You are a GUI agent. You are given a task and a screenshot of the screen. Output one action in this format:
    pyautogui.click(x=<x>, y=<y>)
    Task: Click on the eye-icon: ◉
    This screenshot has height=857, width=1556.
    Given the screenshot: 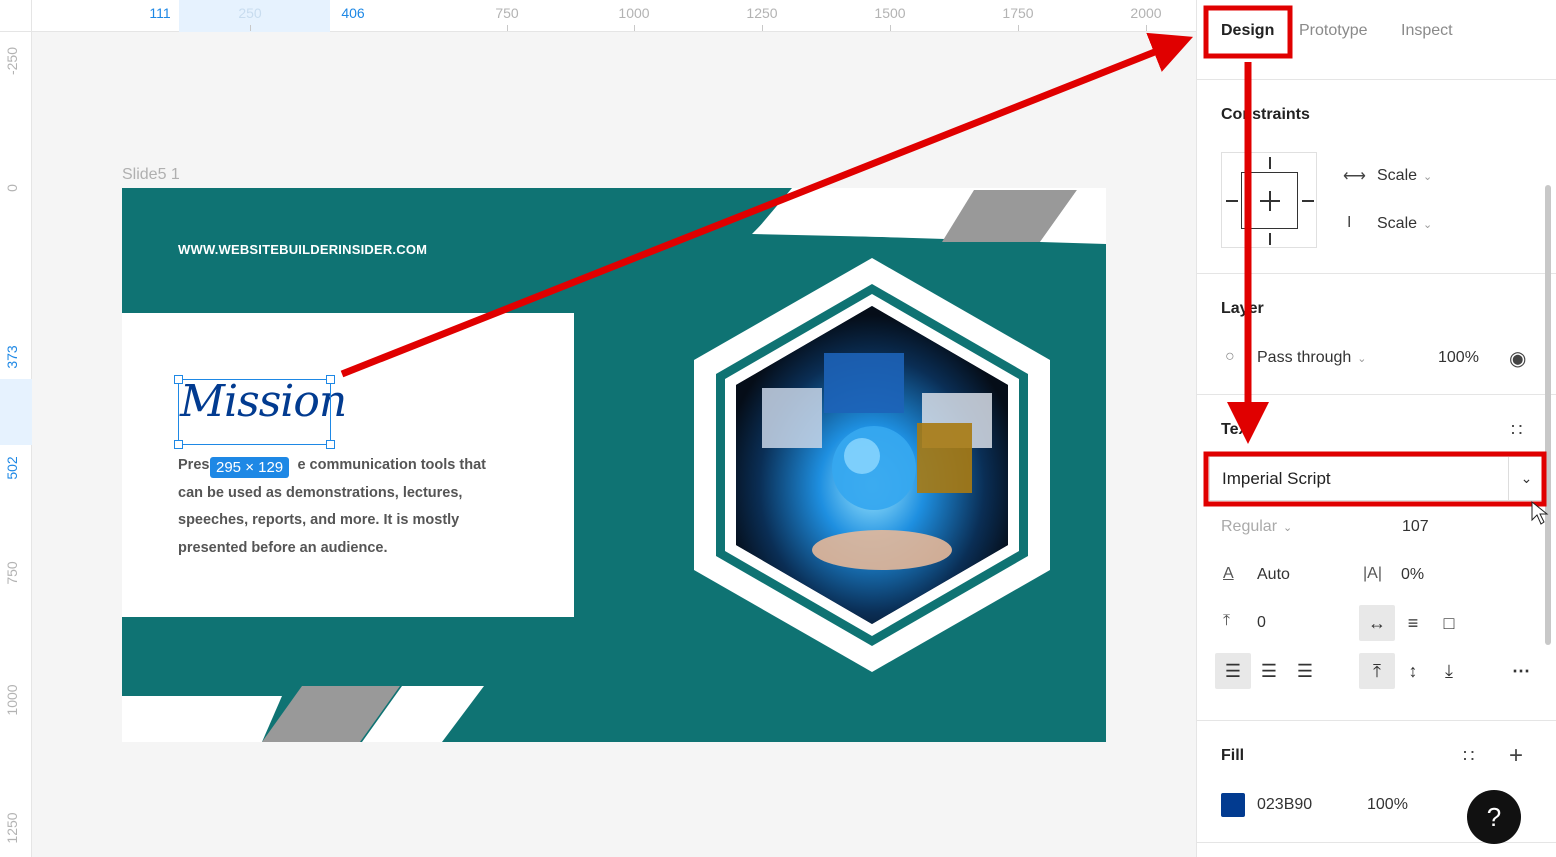 What is the action you would take?
    pyautogui.click(x=1517, y=358)
    